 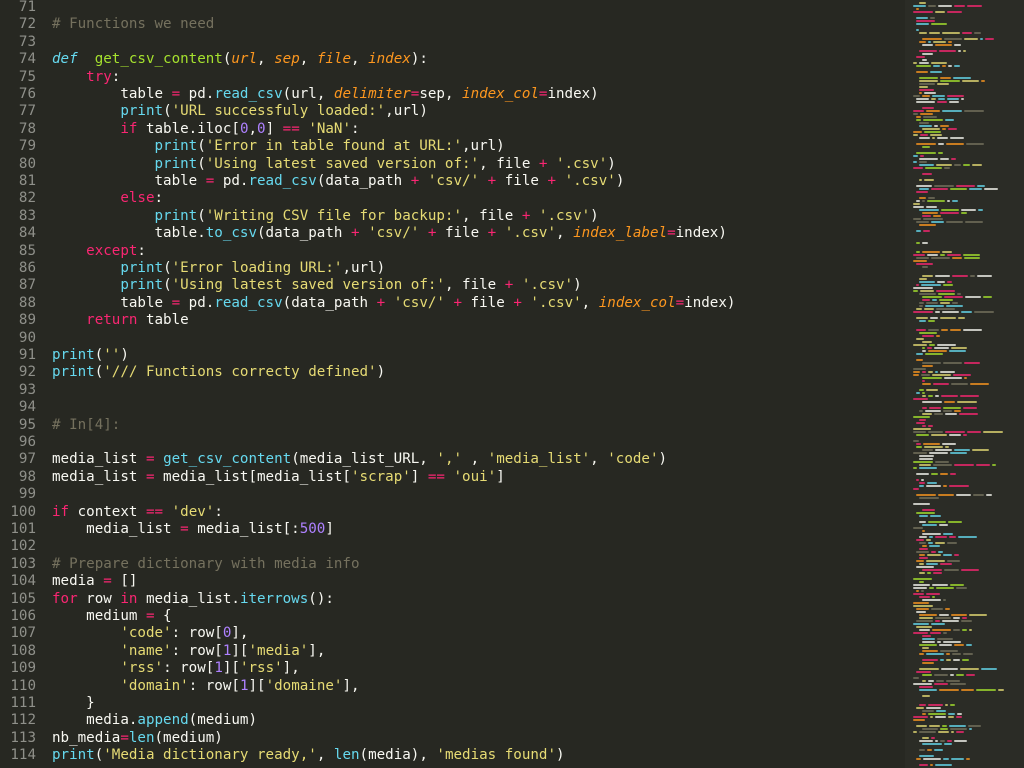 I want to click on code-line: 105 for row in media_list.iterrows():, so click(x=167, y=599).